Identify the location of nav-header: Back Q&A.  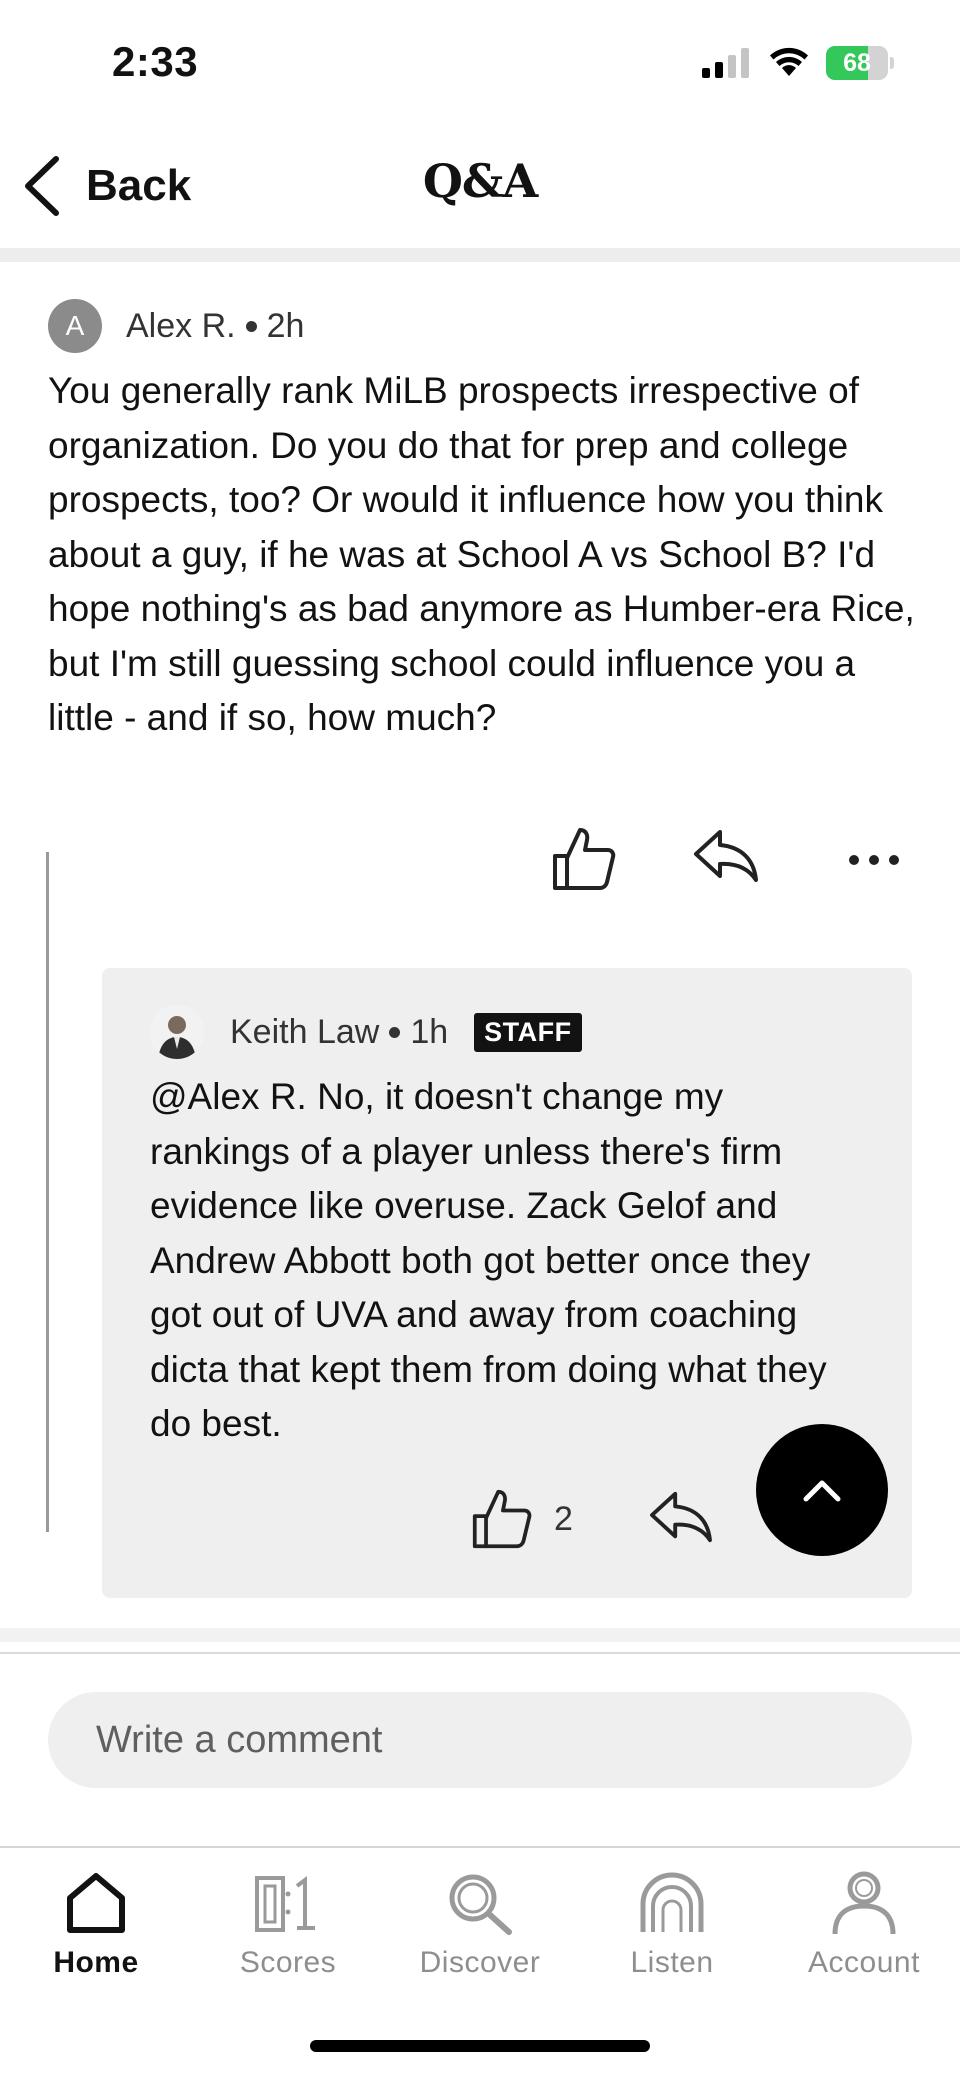
(480, 190).